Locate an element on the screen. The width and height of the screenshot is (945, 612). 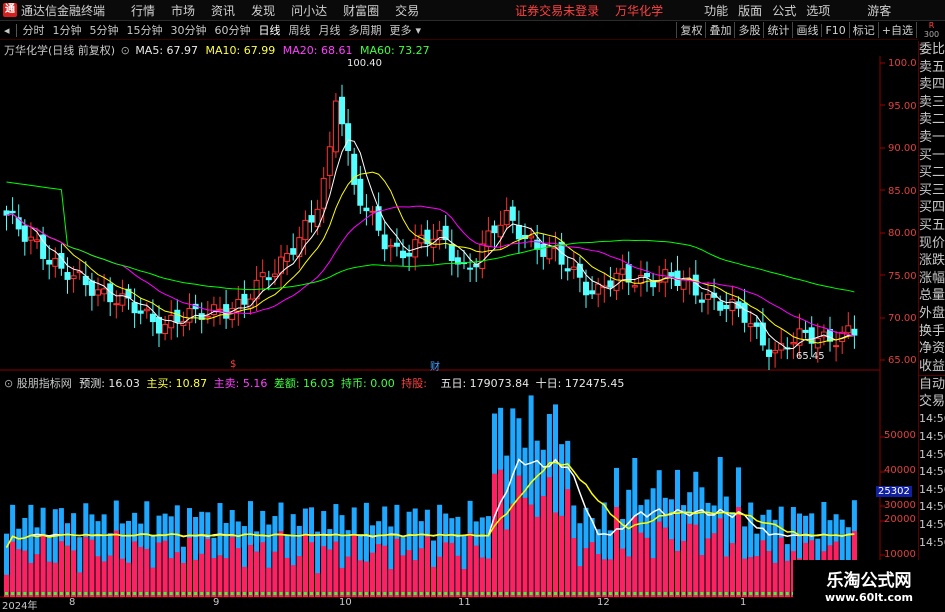
event-marker-dollar: $ is located at coordinates (233, 364).